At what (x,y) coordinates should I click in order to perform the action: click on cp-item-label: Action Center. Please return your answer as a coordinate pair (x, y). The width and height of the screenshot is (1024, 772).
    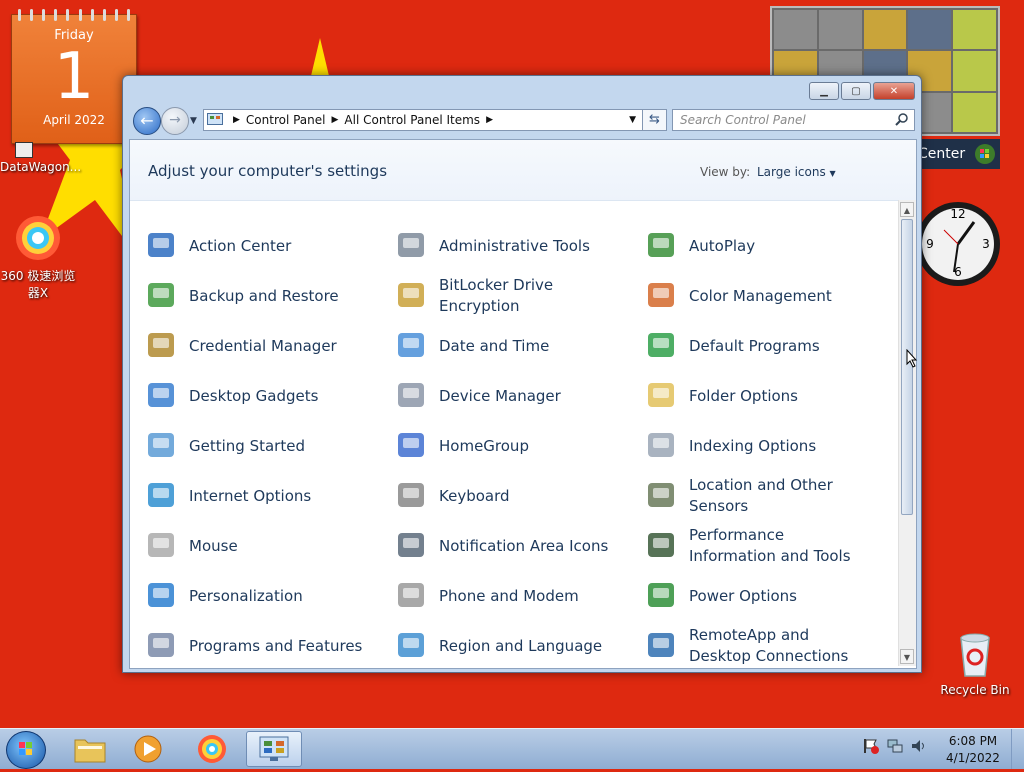
    Looking at the image, I should click on (240, 245).